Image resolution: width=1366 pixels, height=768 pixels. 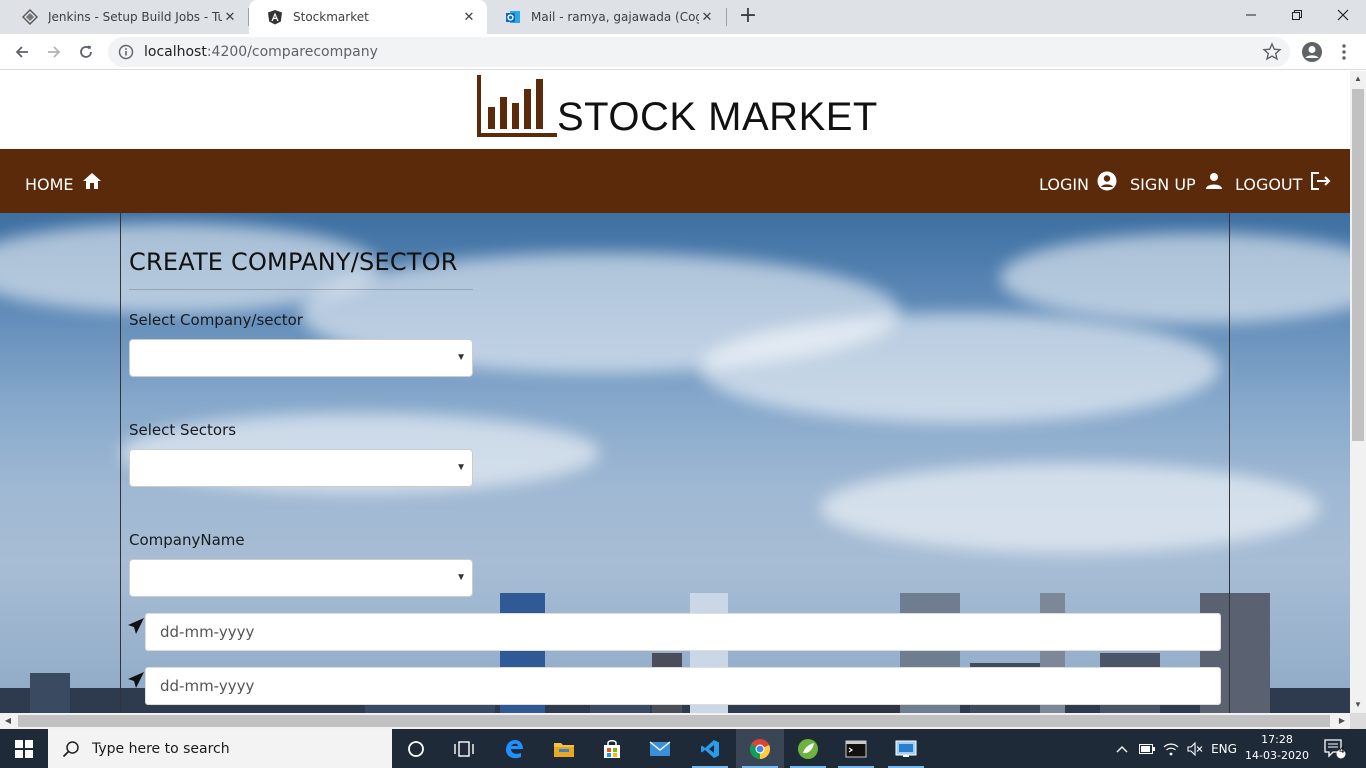 What do you see at coordinates (1177, 180) in the screenshot?
I see `nav-signup: SIGN UP` at bounding box center [1177, 180].